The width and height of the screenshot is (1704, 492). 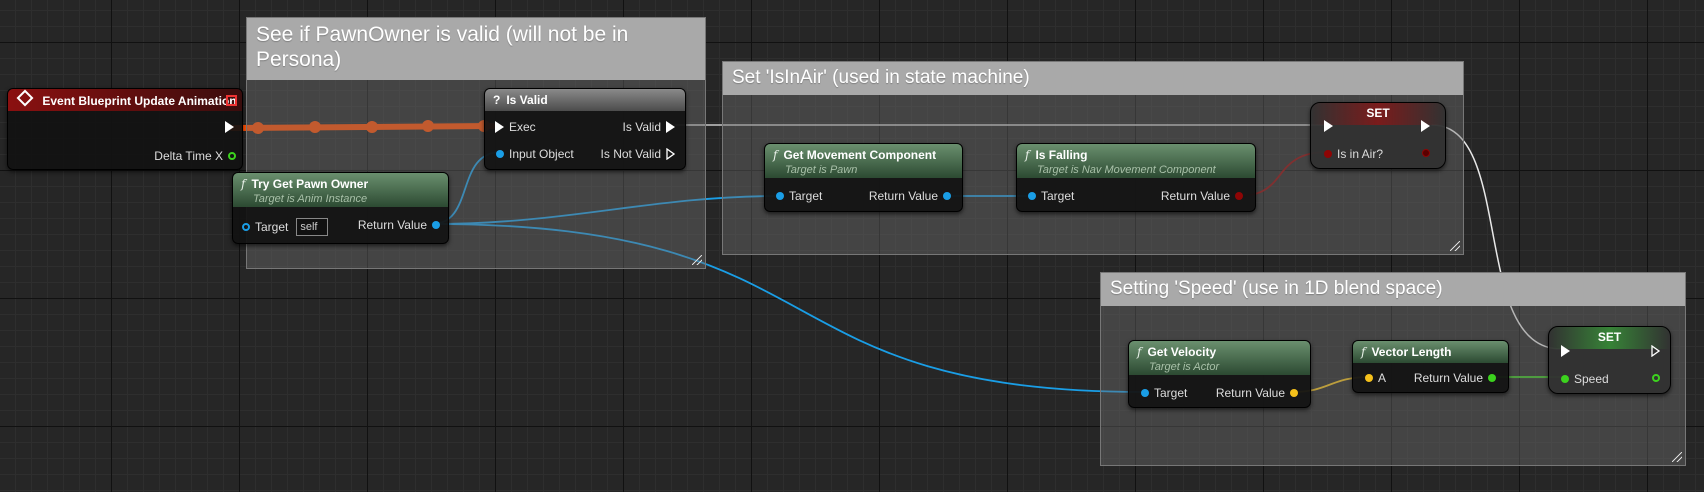 I want to click on target-default-field: self, so click(x=312, y=227).